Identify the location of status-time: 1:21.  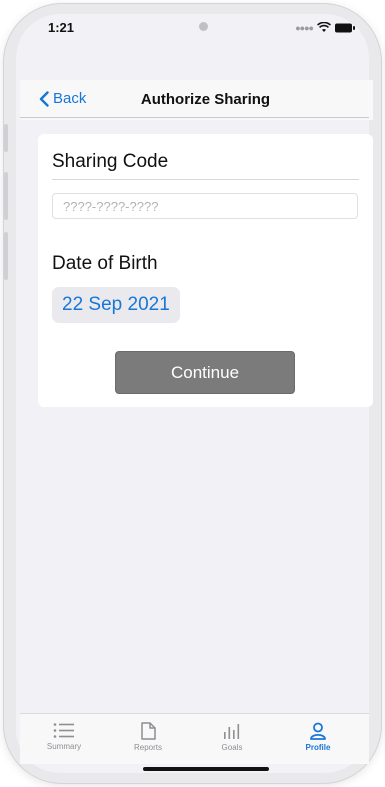
(61, 27).